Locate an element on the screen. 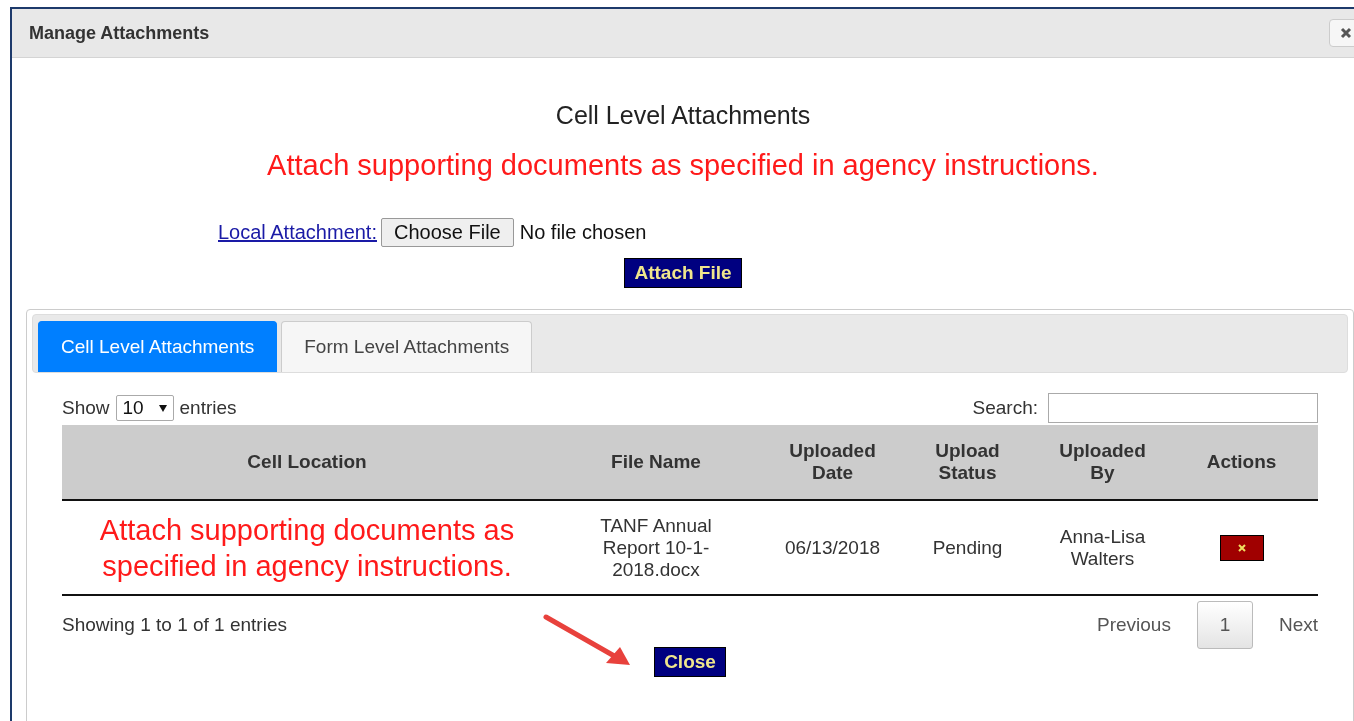 The width and height of the screenshot is (1354, 721). dialog-title: Manage Attachments is located at coordinates (119, 33).